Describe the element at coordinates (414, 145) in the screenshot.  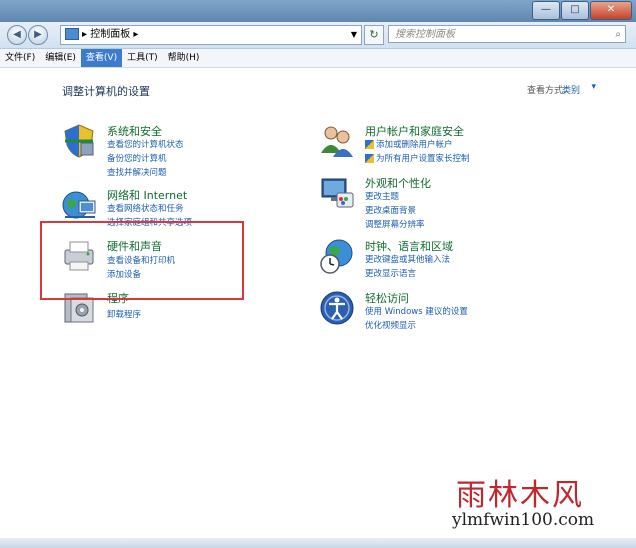
I see `category-link-text: 添加或删除用户帐户` at that location.